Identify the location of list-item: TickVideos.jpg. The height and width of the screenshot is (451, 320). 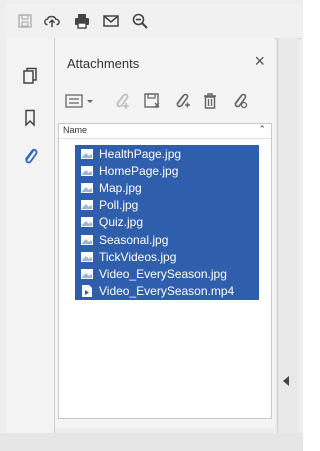
(167, 257).